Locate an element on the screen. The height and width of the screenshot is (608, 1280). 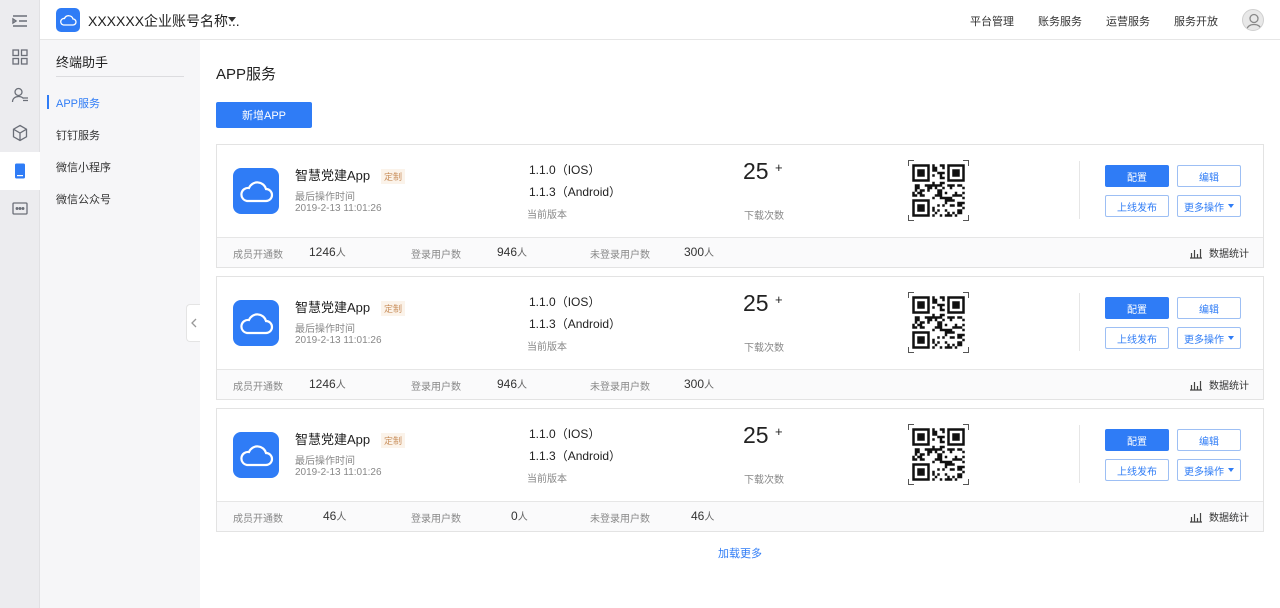
nav-operation-service: 运营服务 is located at coordinates (1128, 21).